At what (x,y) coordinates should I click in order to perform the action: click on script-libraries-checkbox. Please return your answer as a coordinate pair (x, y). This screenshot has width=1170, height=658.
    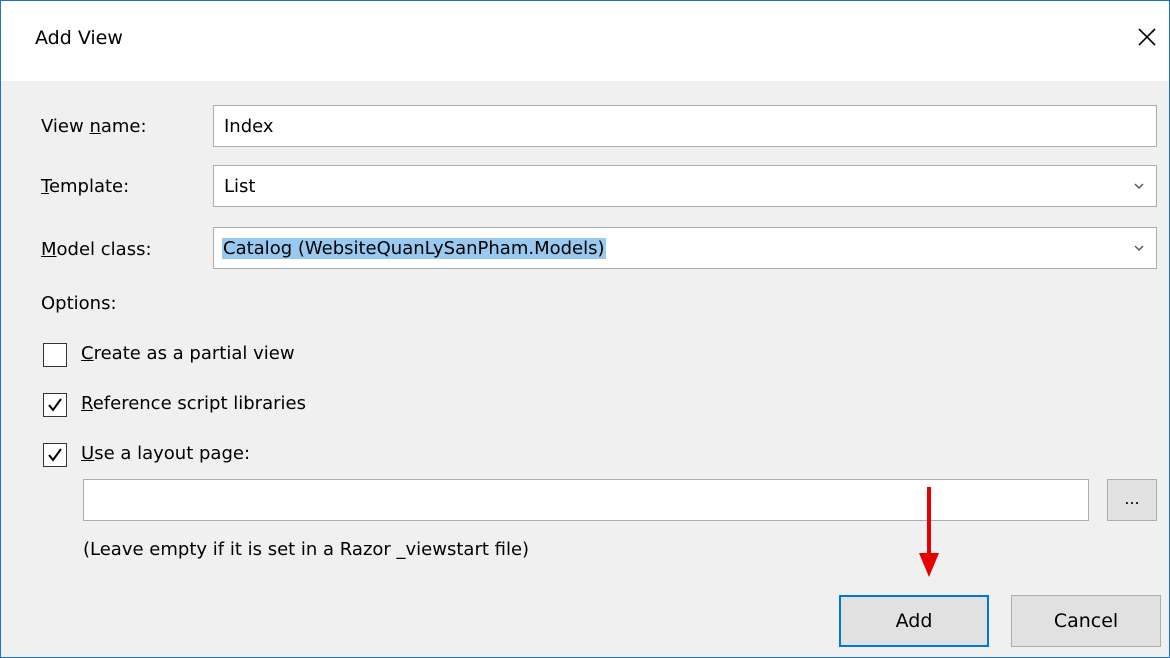
    Looking at the image, I should click on (55, 405).